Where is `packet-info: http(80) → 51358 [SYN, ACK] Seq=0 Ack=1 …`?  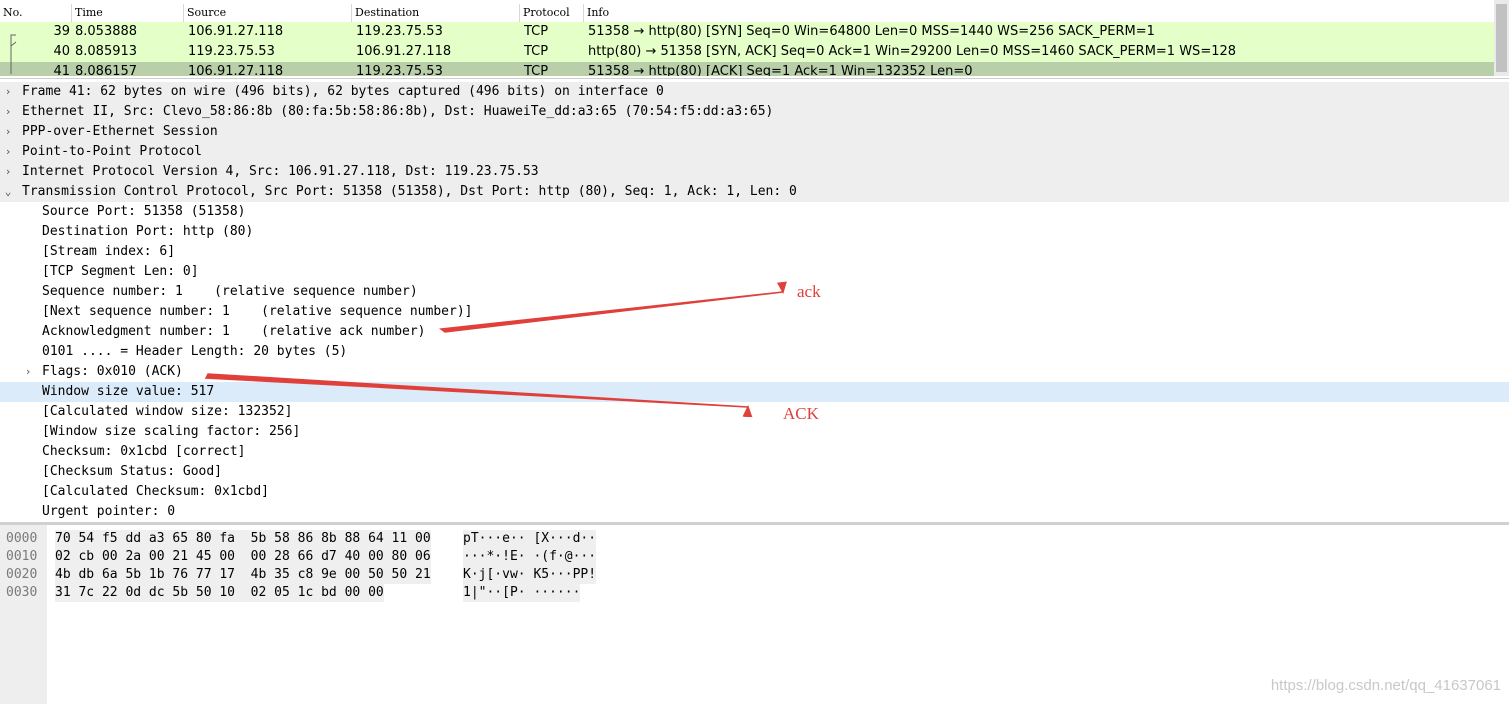
packet-info: http(80) → 51358 [SYN, ACK] Seq=0 Ack=1 … is located at coordinates (912, 51).